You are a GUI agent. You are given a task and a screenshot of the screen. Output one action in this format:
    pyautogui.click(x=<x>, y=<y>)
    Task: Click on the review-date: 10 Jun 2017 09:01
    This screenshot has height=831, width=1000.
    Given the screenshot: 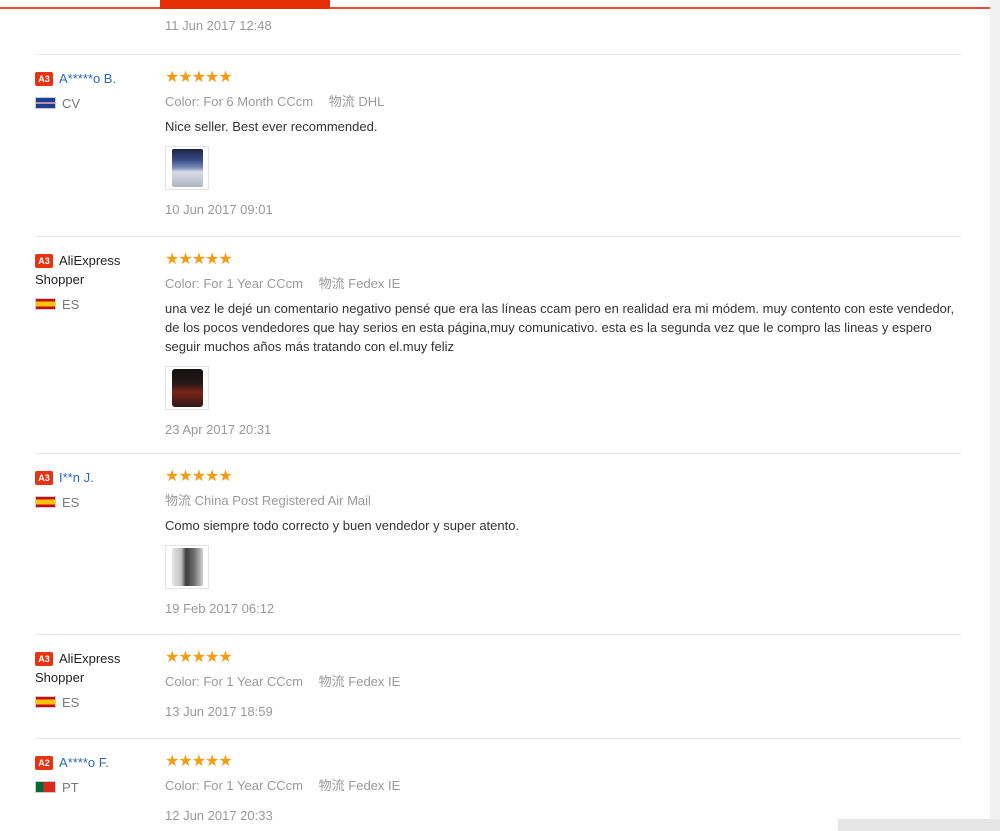 What is the action you would take?
    pyautogui.click(x=219, y=209)
    